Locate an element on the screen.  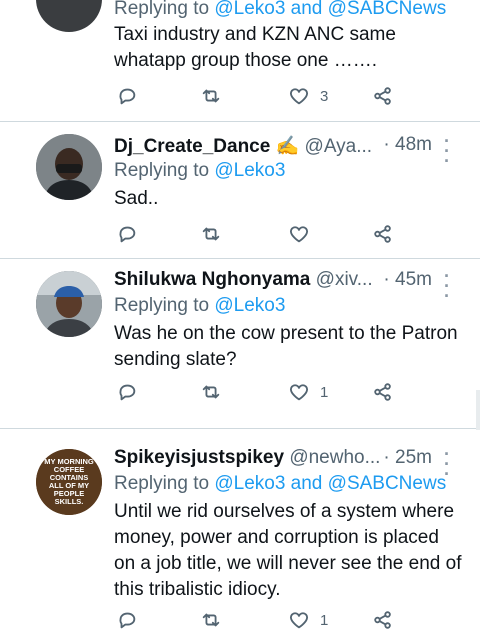
timestamp: · 25m is located at coordinates (407, 458).